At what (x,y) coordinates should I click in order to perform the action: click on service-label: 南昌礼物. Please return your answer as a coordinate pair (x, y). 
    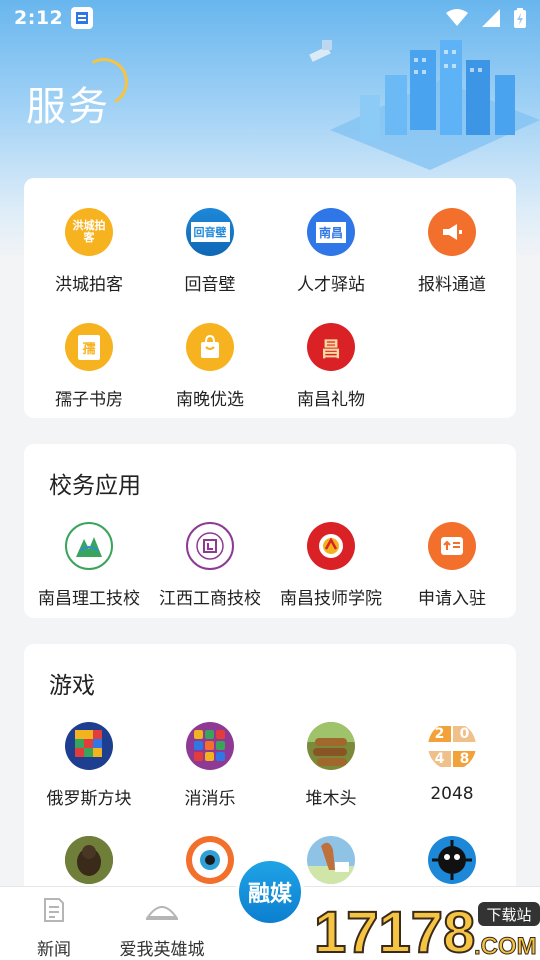
    Looking at the image, I should click on (331, 400).